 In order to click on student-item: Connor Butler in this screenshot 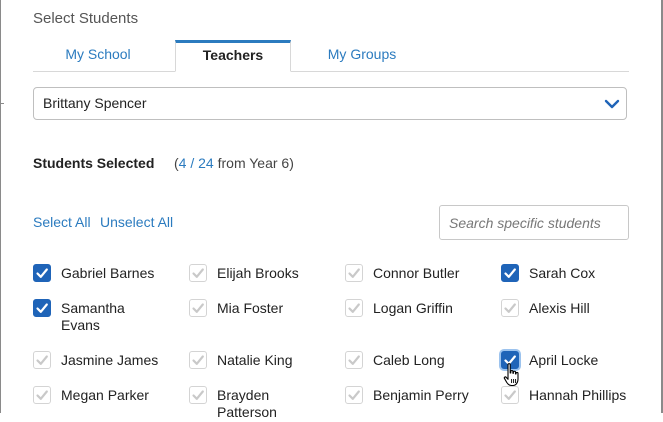, I will do `click(410, 282)`.